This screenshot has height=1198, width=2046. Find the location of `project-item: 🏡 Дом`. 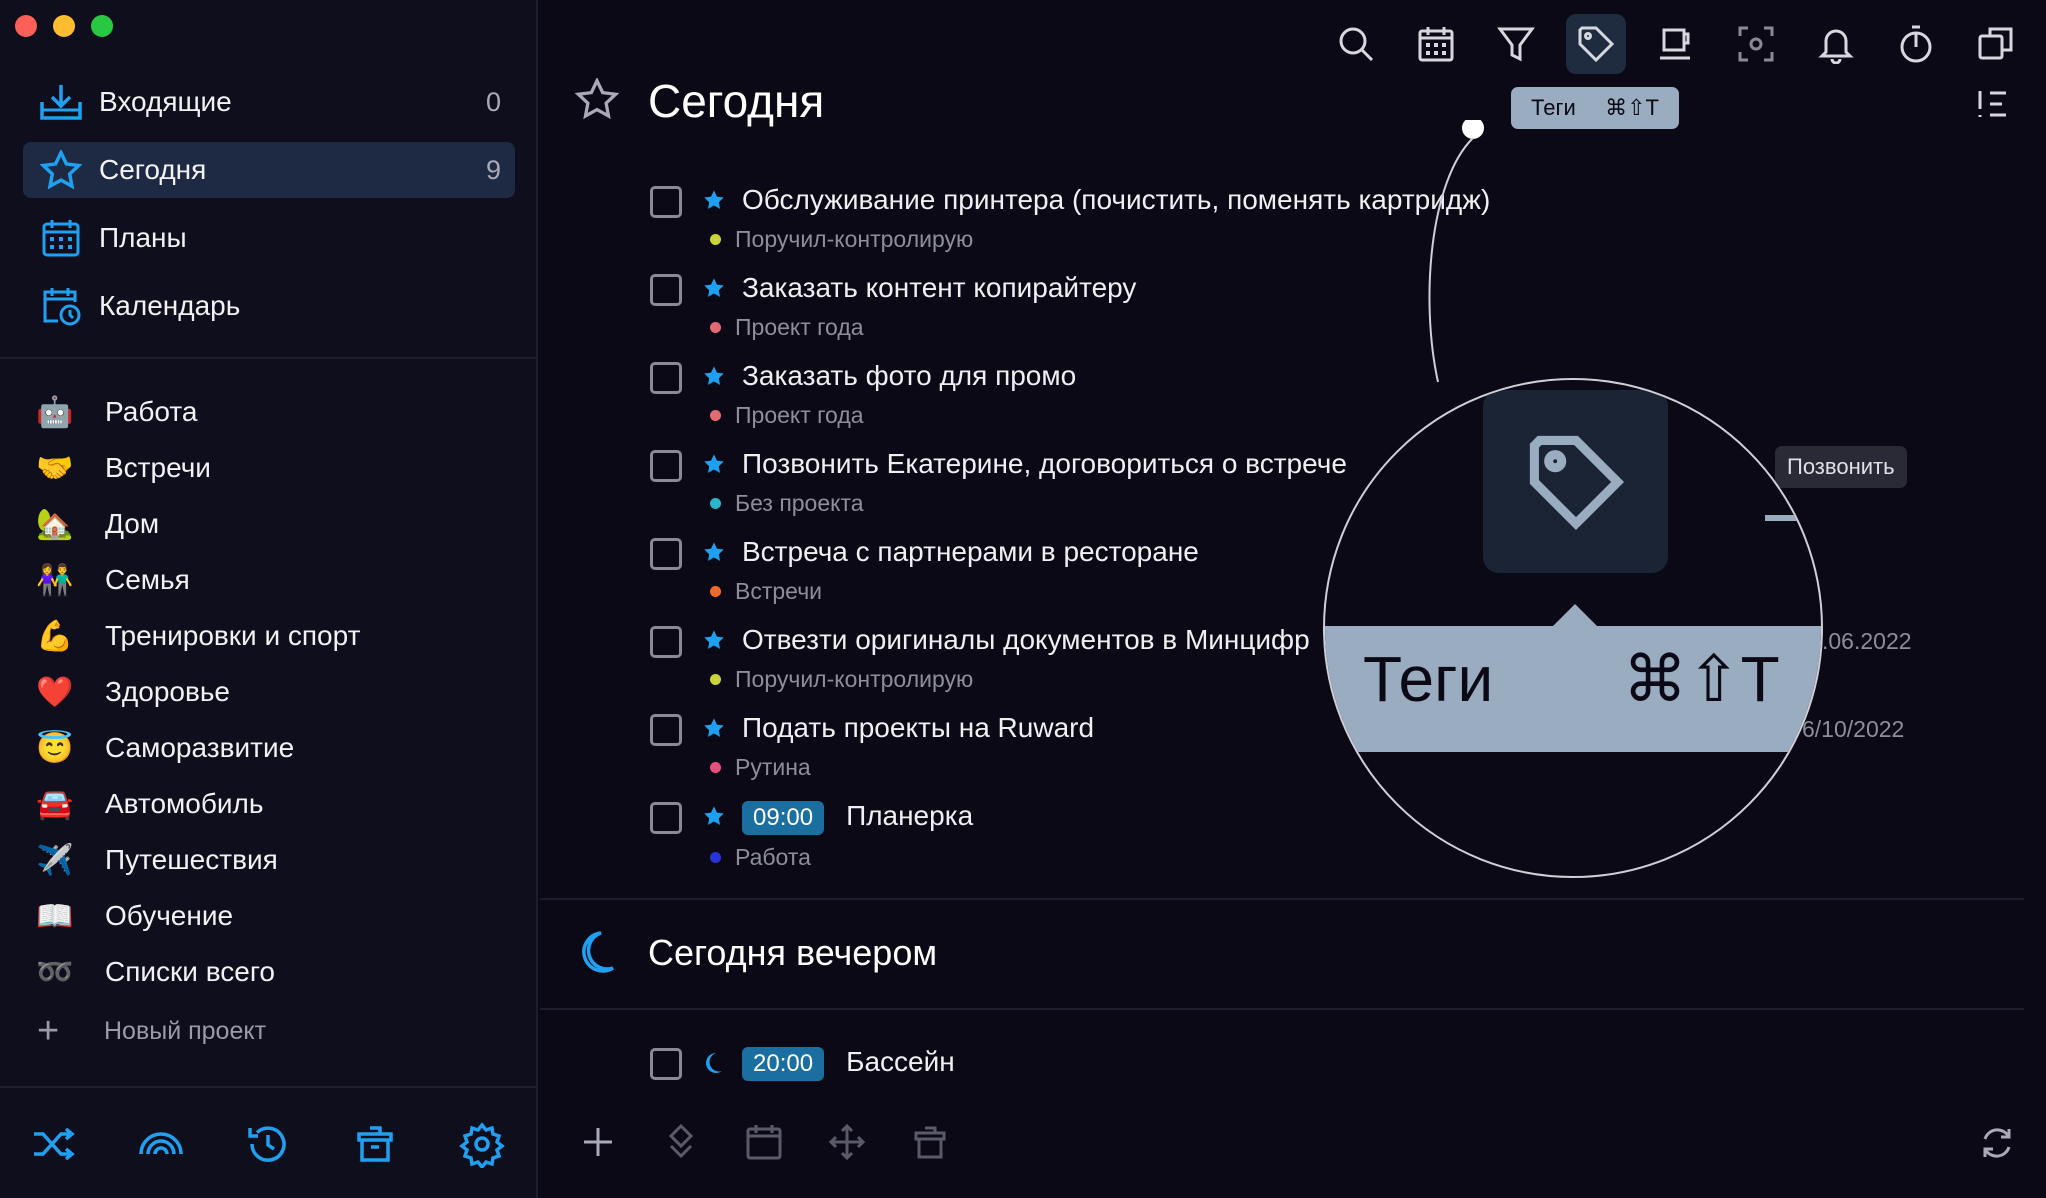

project-item: 🏡 Дом is located at coordinates (94, 524).